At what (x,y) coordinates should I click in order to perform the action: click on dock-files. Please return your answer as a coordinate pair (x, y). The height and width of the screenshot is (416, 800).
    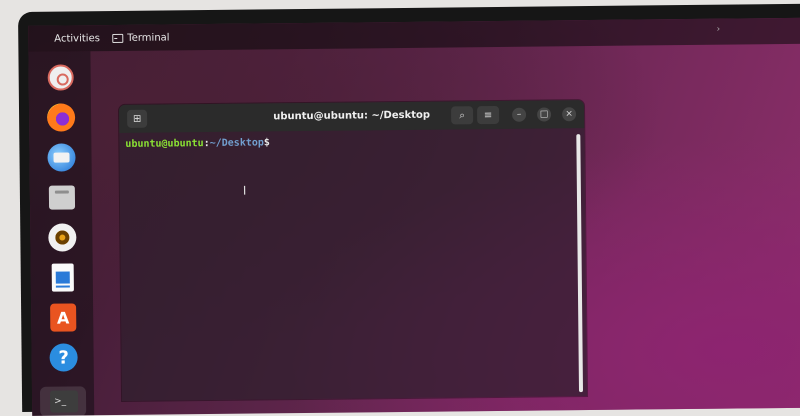
    Looking at the image, I should click on (62, 197).